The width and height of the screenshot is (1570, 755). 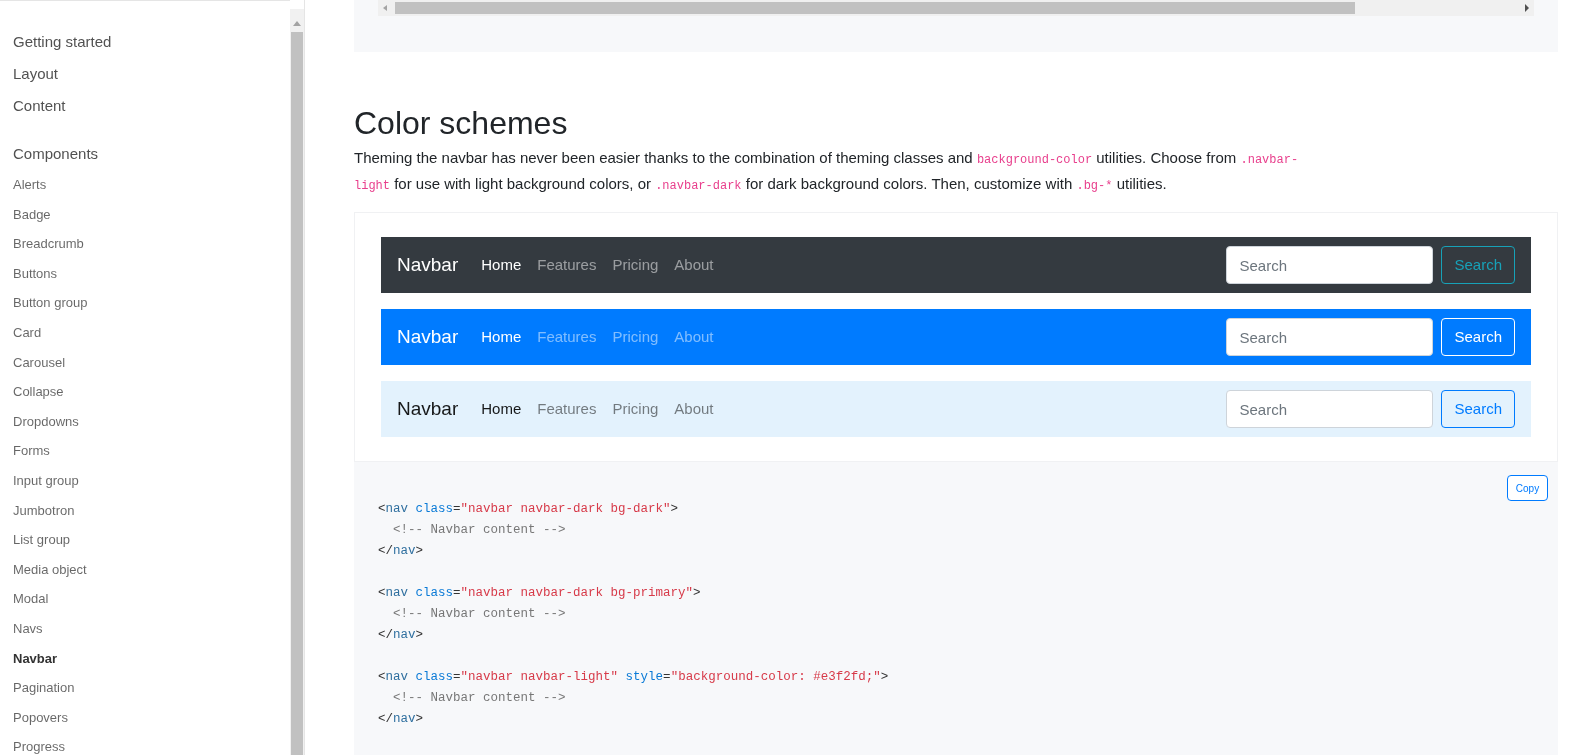 I want to click on code-line: <nav class="navbar navbar-light" style="background-color: #e3f2fd;">, so click(x=633, y=677).